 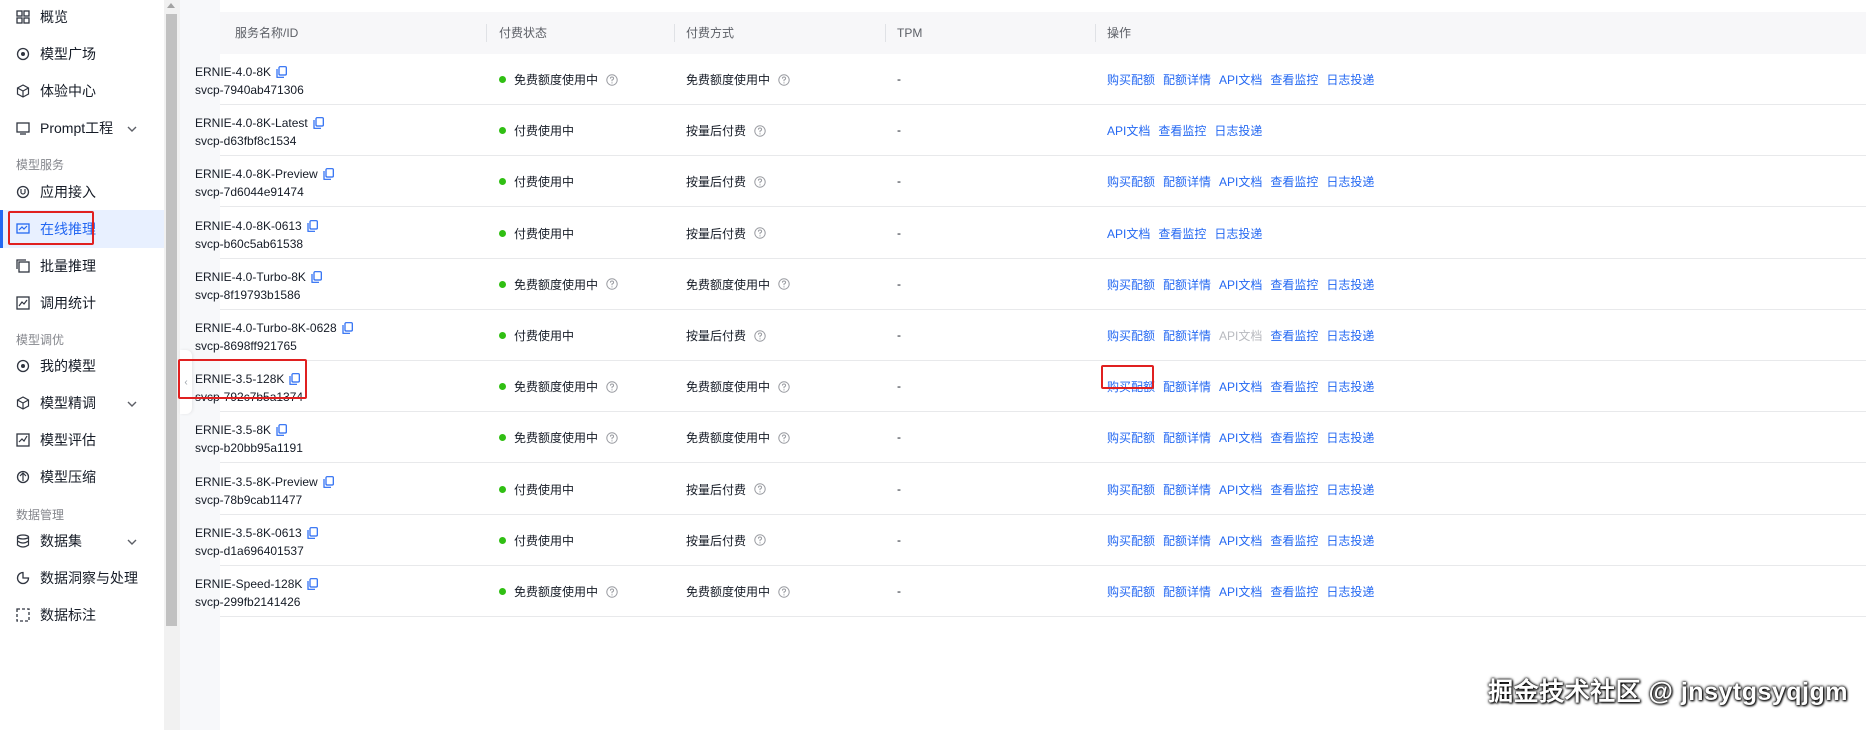 What do you see at coordinates (82, 54) in the screenshot?
I see `sidebar-item-model-square: 模型广场` at bounding box center [82, 54].